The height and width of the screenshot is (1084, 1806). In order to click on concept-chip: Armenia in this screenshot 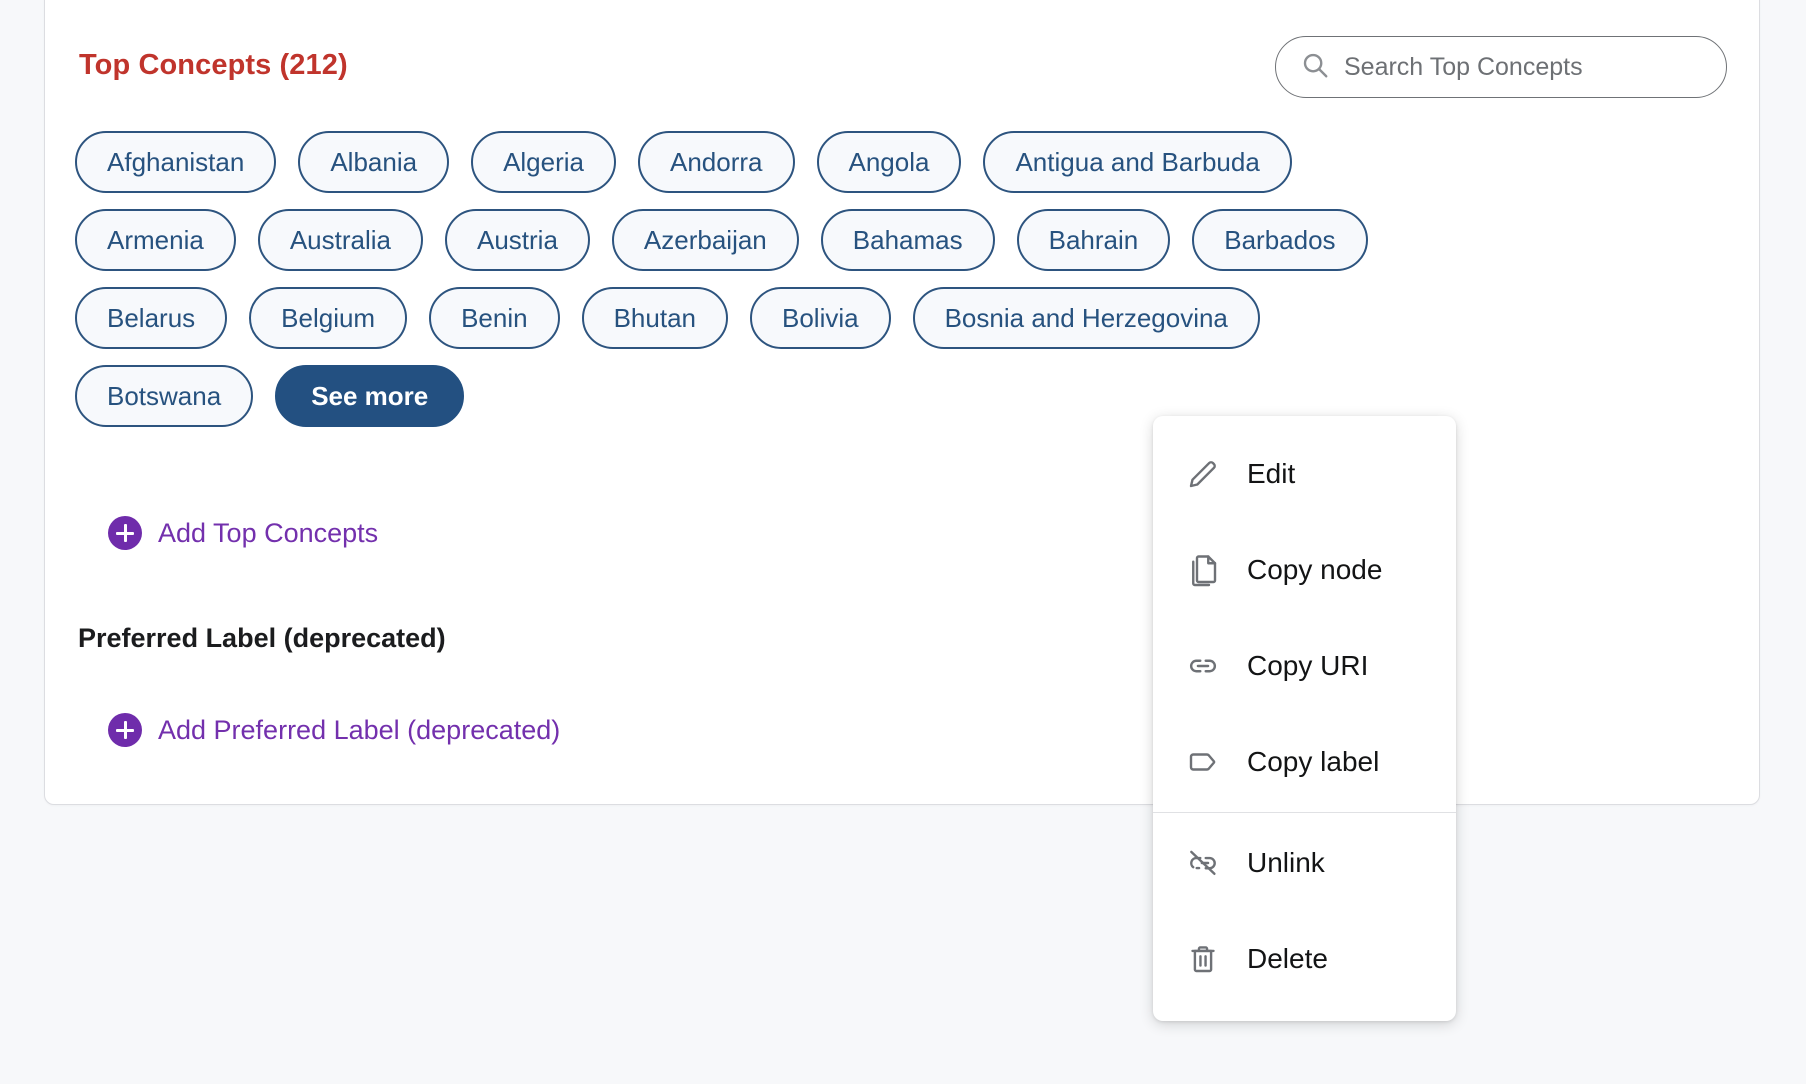, I will do `click(155, 240)`.